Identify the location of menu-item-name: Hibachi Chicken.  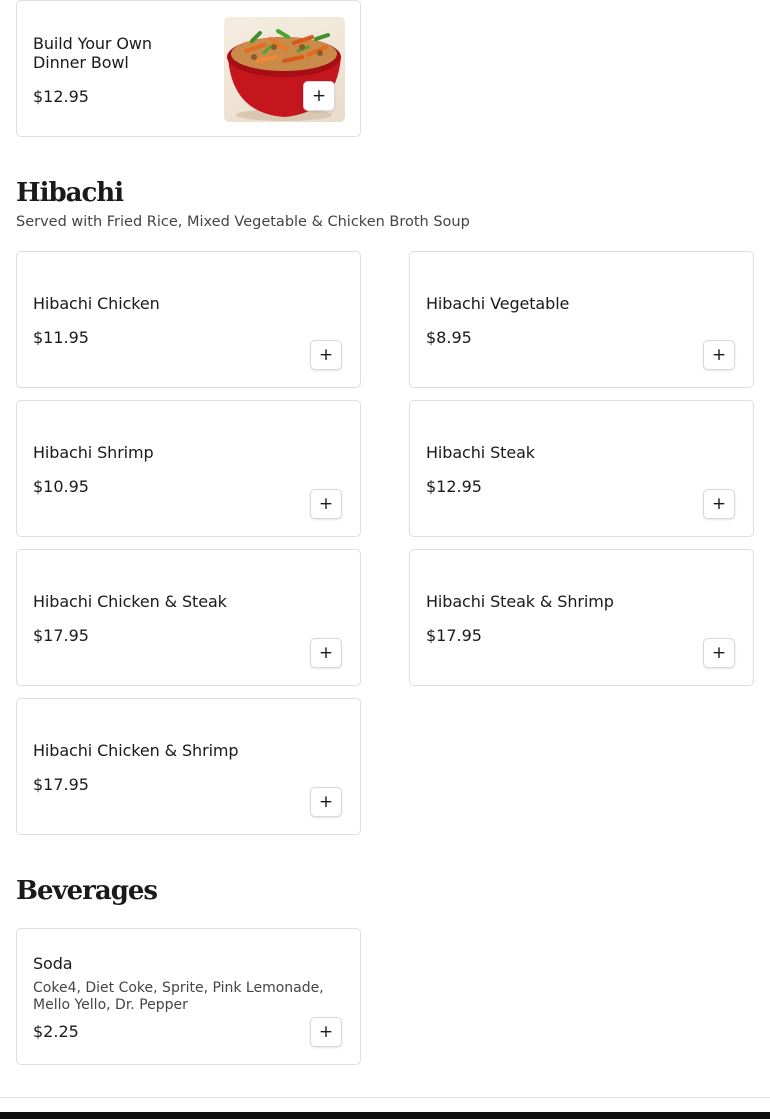
(96, 303).